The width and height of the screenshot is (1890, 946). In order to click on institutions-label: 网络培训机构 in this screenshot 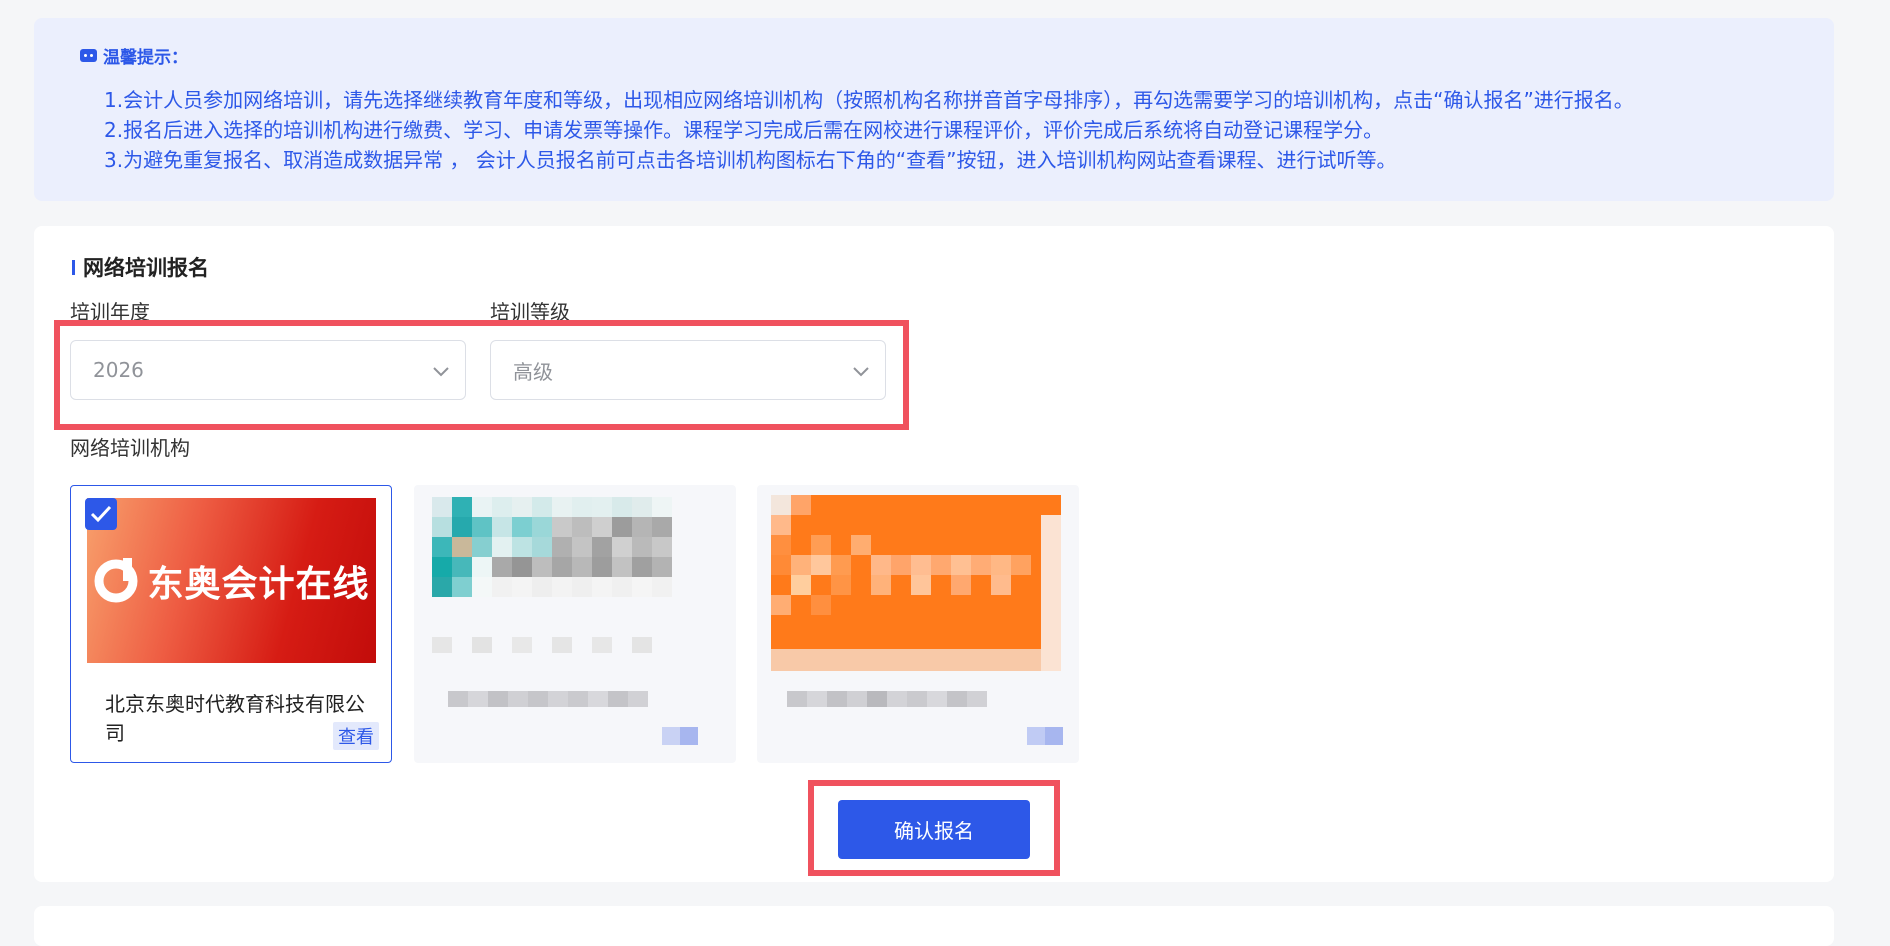, I will do `click(130, 448)`.